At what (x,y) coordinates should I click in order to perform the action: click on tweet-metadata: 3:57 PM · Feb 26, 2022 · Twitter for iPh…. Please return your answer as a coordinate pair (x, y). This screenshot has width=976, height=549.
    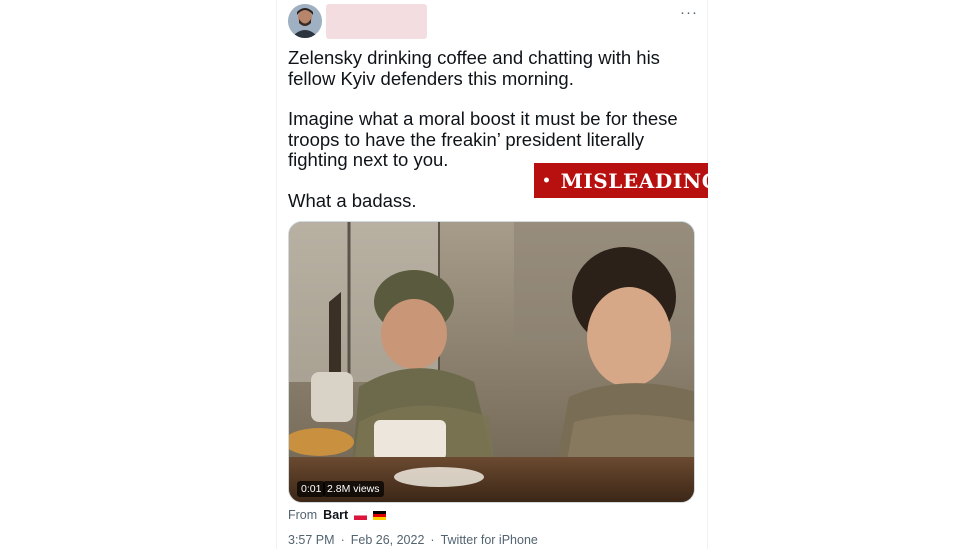
    Looking at the image, I should click on (413, 540).